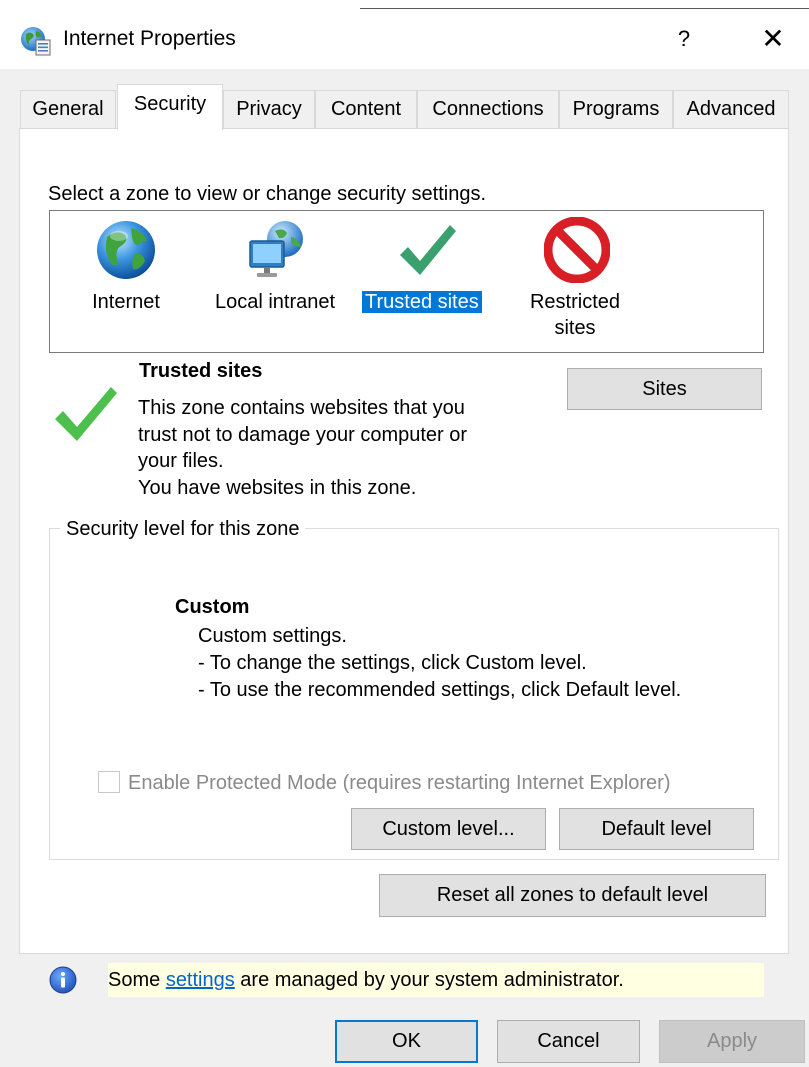  What do you see at coordinates (616, 109) in the screenshot?
I see `tab-programs: Programs` at bounding box center [616, 109].